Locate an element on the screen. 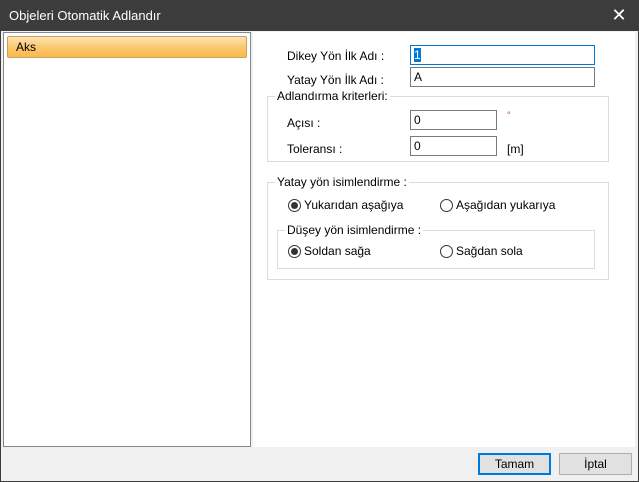  angle-label: Açısı : is located at coordinates (304, 123).